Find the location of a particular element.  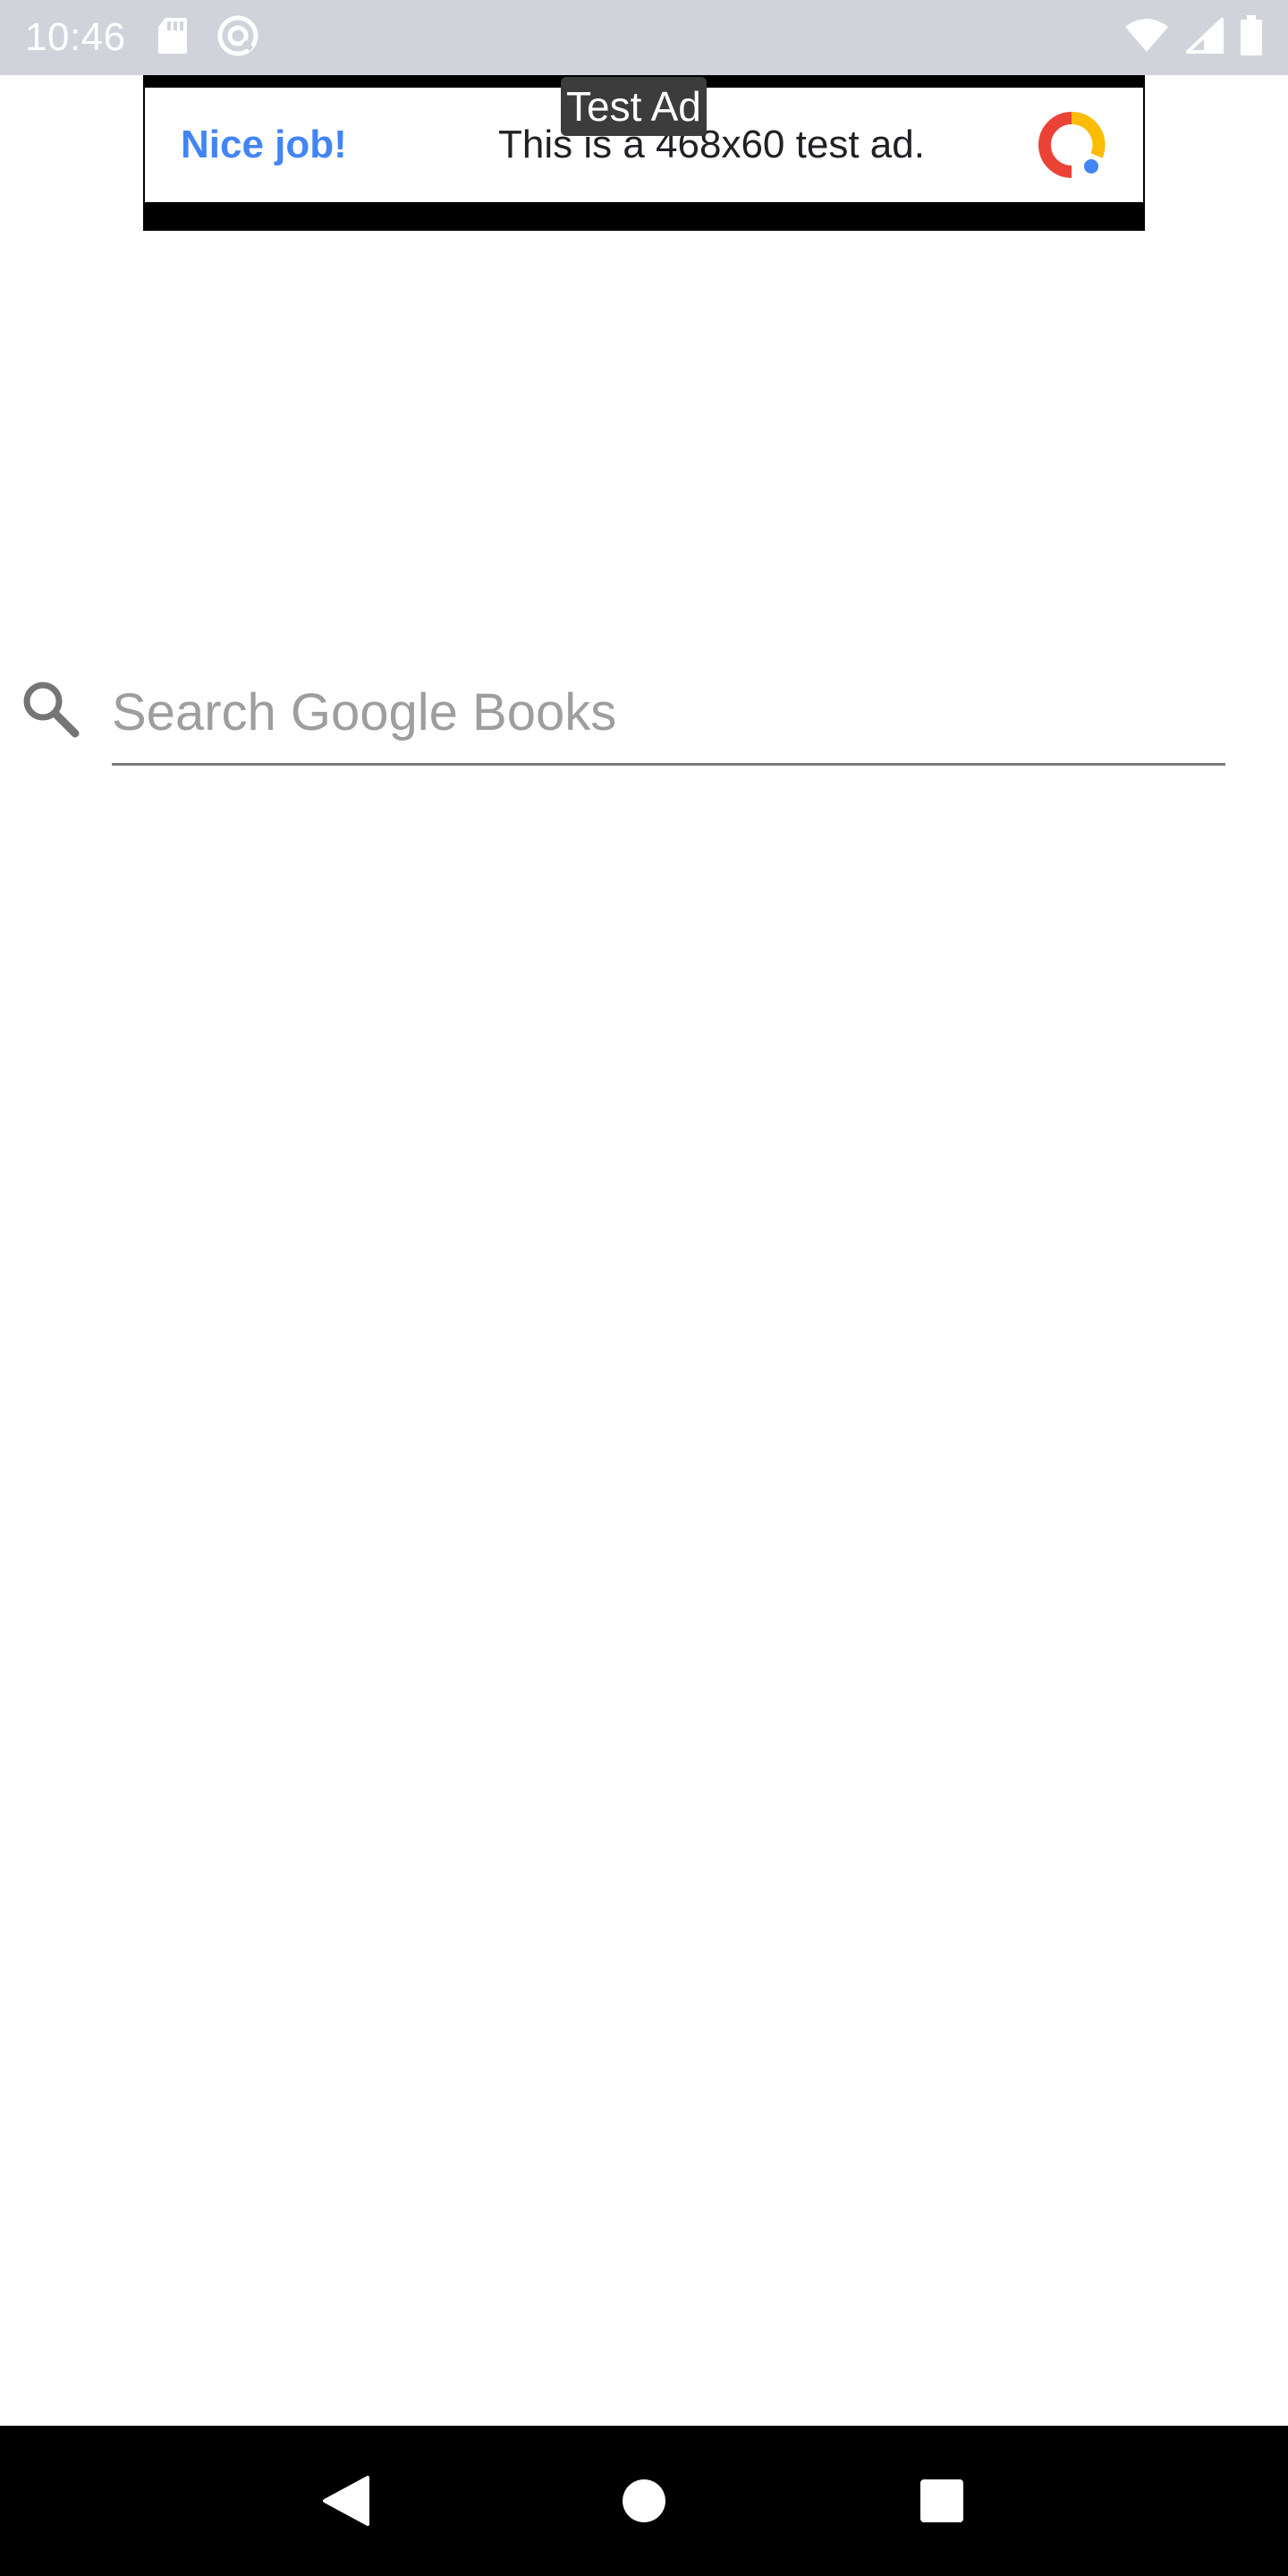

search-row is located at coordinates (644, 715).